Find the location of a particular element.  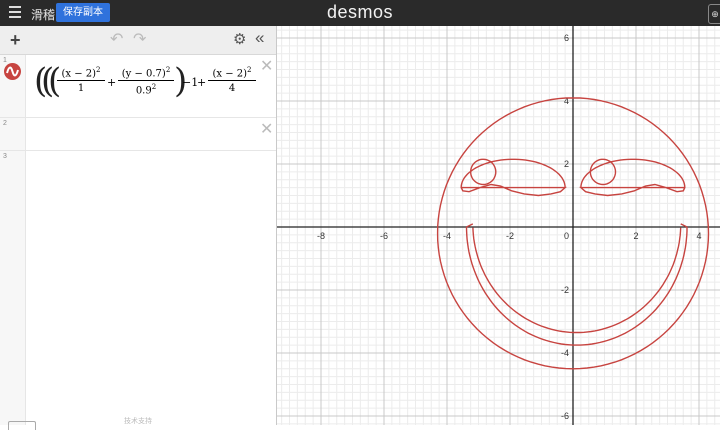

y-tick-label: 2 is located at coordinates (566, 164).